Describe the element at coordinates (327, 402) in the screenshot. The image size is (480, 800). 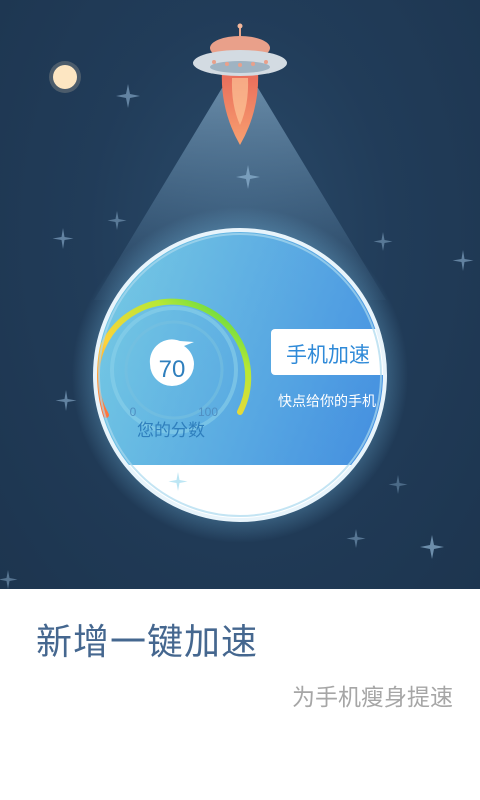
I see `card-tagline: 快点给你的手机` at that location.